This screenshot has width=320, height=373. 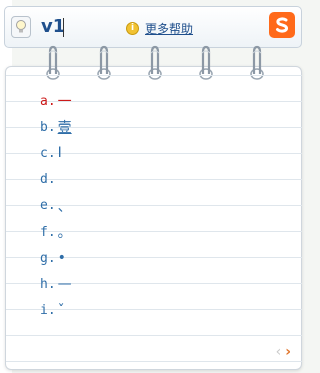 What do you see at coordinates (283, 352) in the screenshot?
I see `pager: ‹ ›` at bounding box center [283, 352].